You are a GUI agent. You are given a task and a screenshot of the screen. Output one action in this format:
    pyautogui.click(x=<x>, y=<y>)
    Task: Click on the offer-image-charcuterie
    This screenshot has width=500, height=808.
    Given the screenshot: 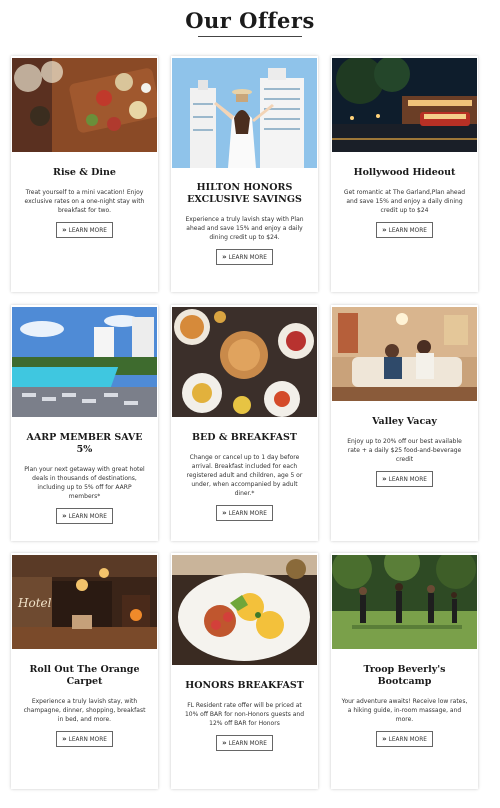 What is the action you would take?
    pyautogui.click(x=84, y=105)
    